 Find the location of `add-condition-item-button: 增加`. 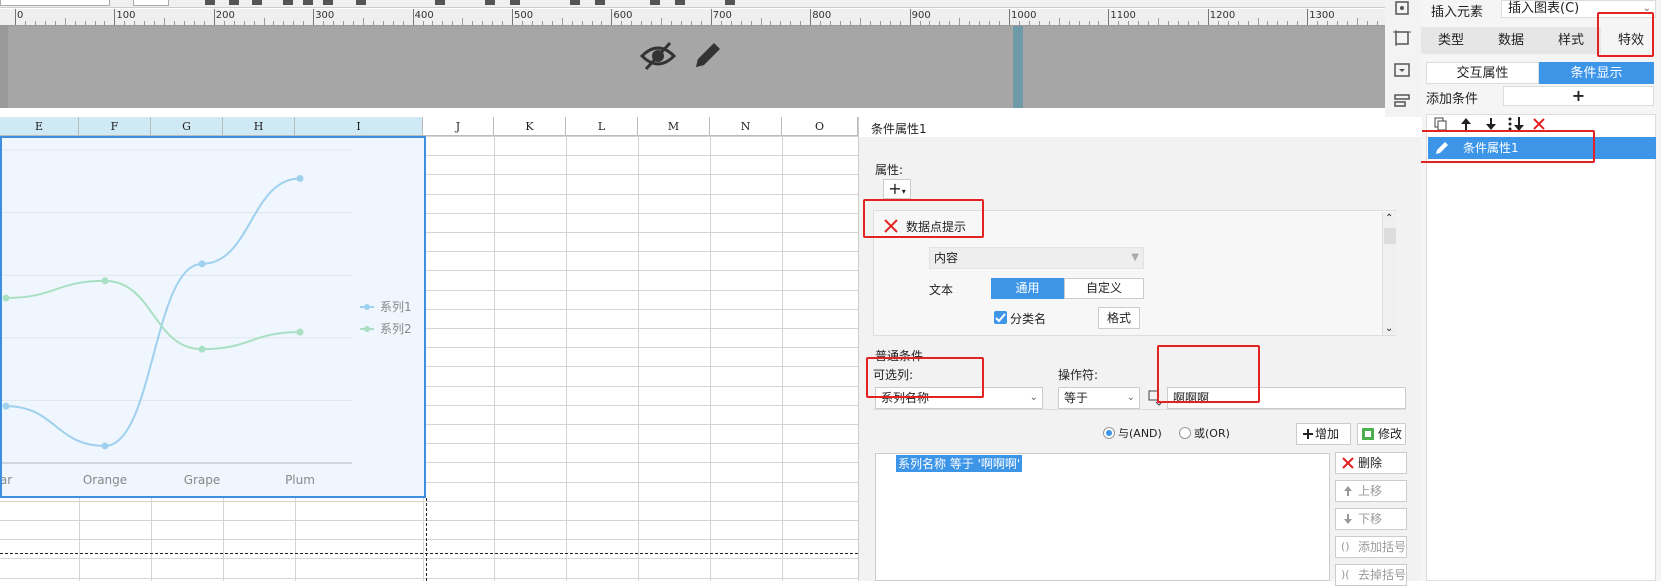

add-condition-item-button: 增加 is located at coordinates (1323, 434).